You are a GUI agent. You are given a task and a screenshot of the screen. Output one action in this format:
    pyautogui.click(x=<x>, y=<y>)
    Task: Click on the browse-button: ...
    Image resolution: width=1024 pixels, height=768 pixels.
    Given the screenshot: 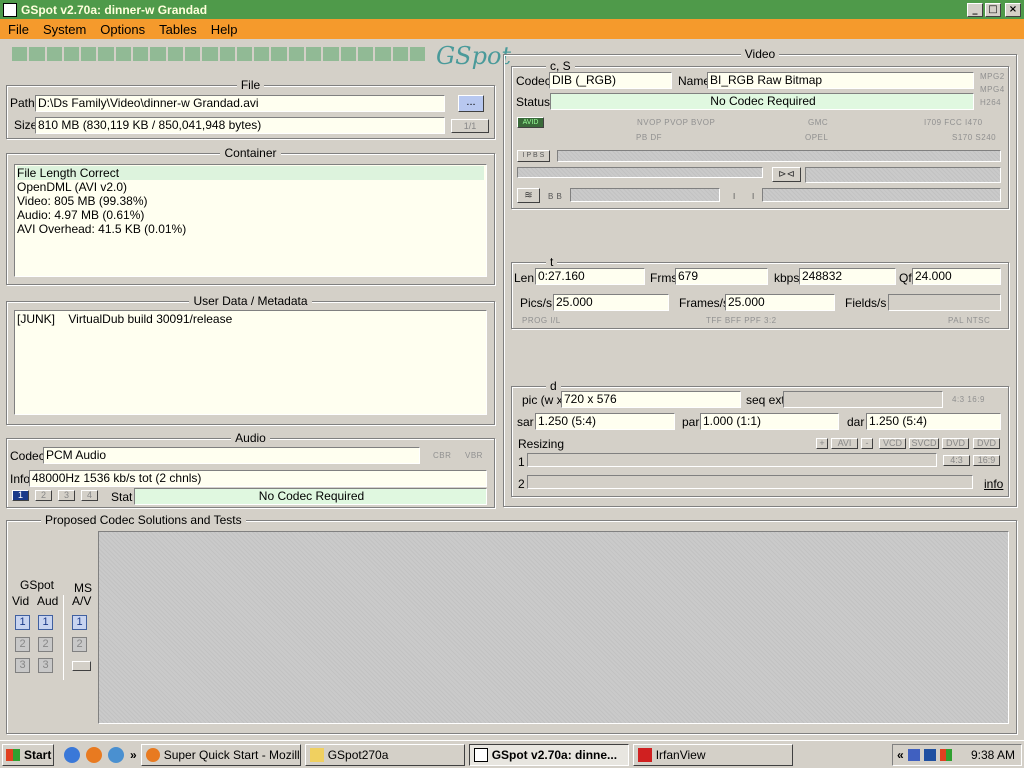 What is the action you would take?
    pyautogui.click(x=471, y=103)
    